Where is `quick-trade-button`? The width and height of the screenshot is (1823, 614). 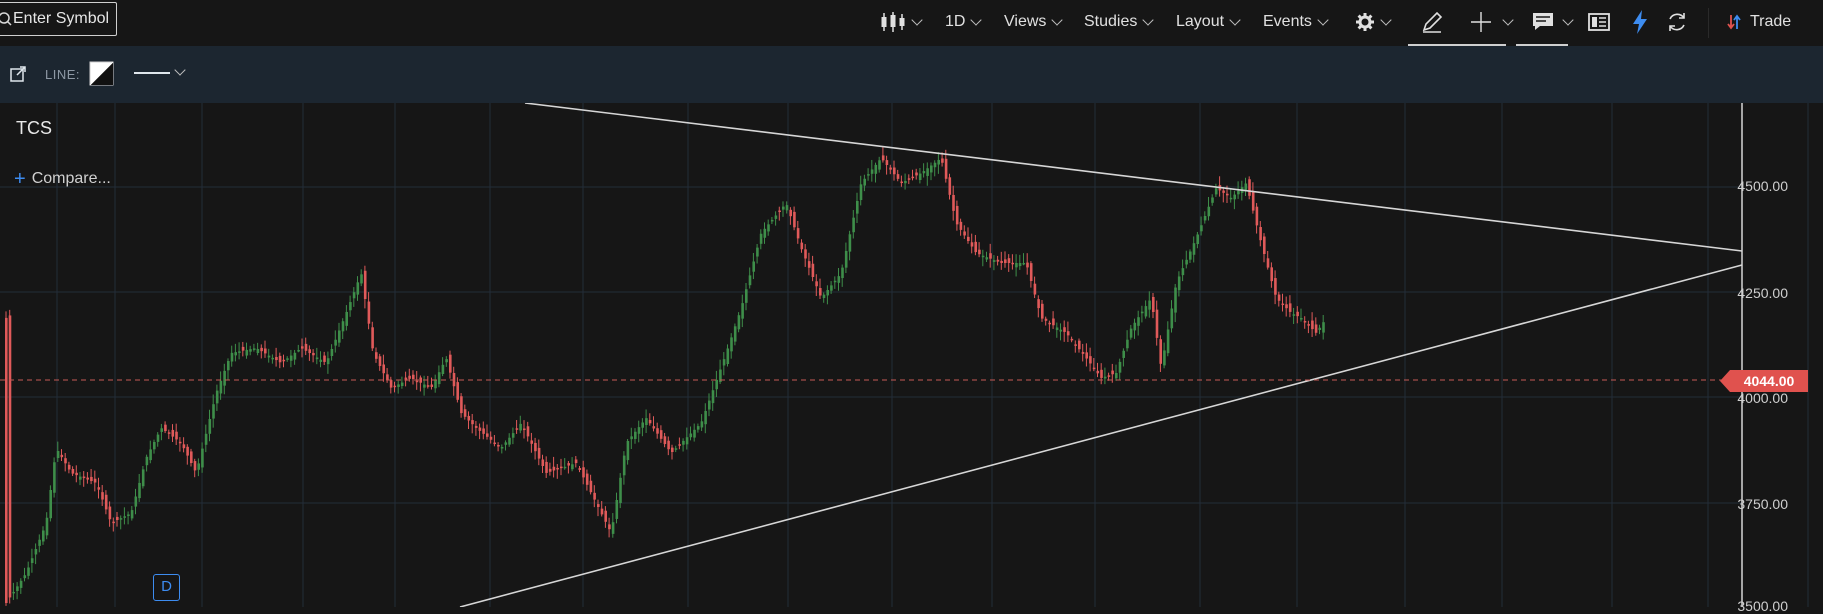
quick-trade-button is located at coordinates (1640, 22).